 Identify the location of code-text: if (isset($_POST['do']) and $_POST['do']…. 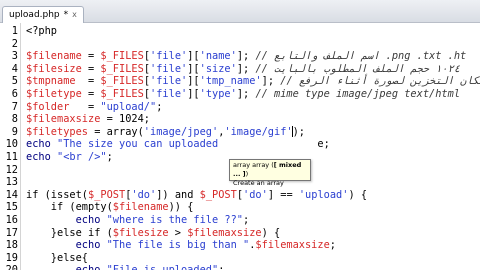
(196, 195).